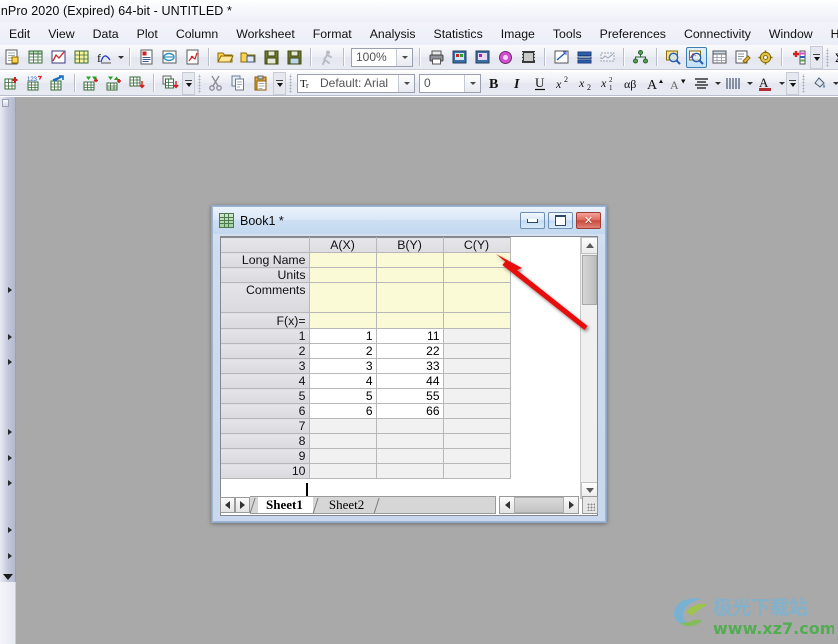  I want to click on new-layout-icon, so click(146, 57).